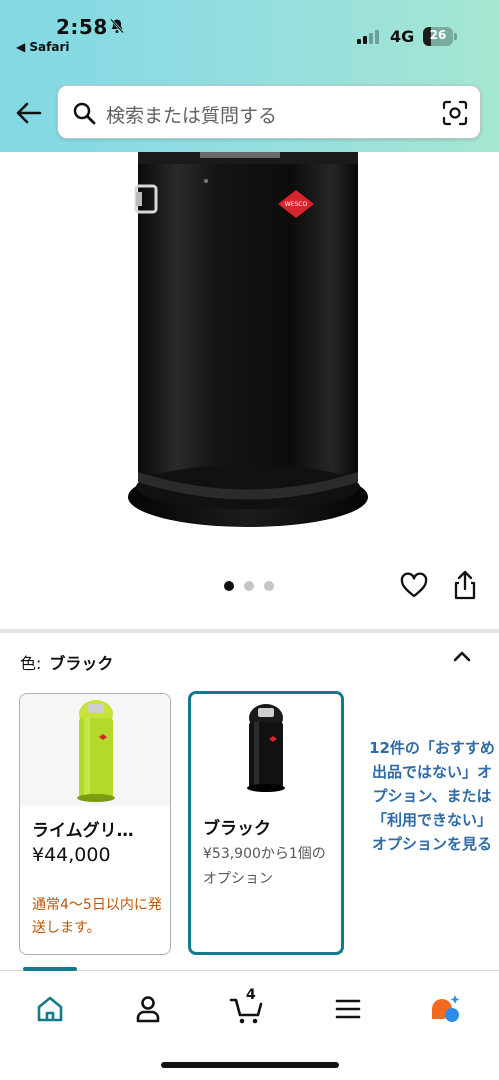 This screenshot has height=1080, width=499. What do you see at coordinates (84, 113) in the screenshot?
I see `search-icon` at bounding box center [84, 113].